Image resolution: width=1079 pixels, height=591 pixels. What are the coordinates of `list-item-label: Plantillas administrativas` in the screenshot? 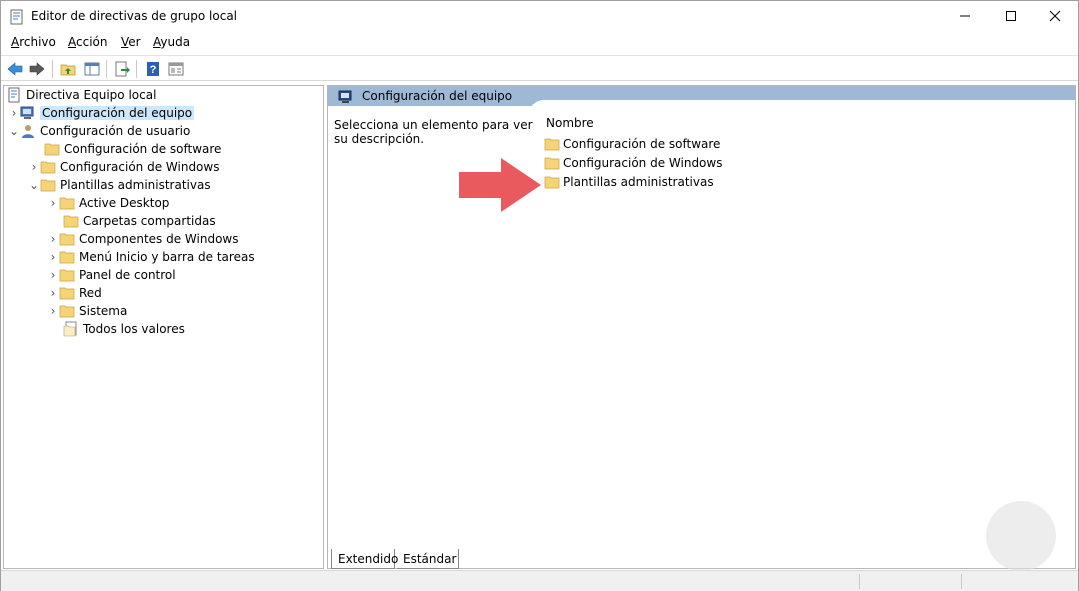 It's located at (638, 182).